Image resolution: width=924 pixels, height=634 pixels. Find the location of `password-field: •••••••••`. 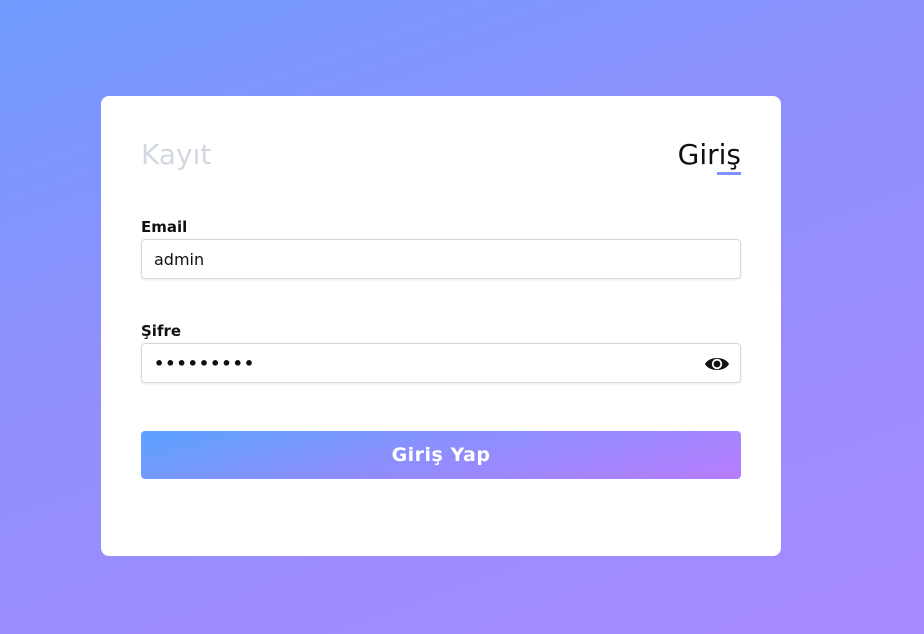

password-field: ••••••••• is located at coordinates (441, 363).